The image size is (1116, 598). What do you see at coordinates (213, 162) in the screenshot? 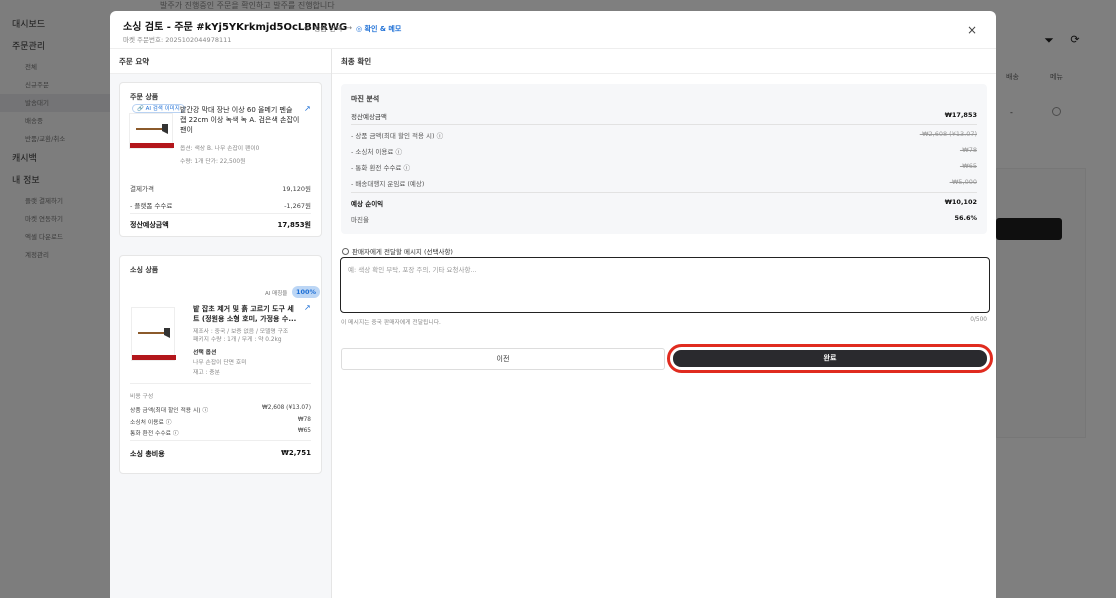
I see `order-product-qty: 수량: 1개 단가: 22,500원` at bounding box center [213, 162].